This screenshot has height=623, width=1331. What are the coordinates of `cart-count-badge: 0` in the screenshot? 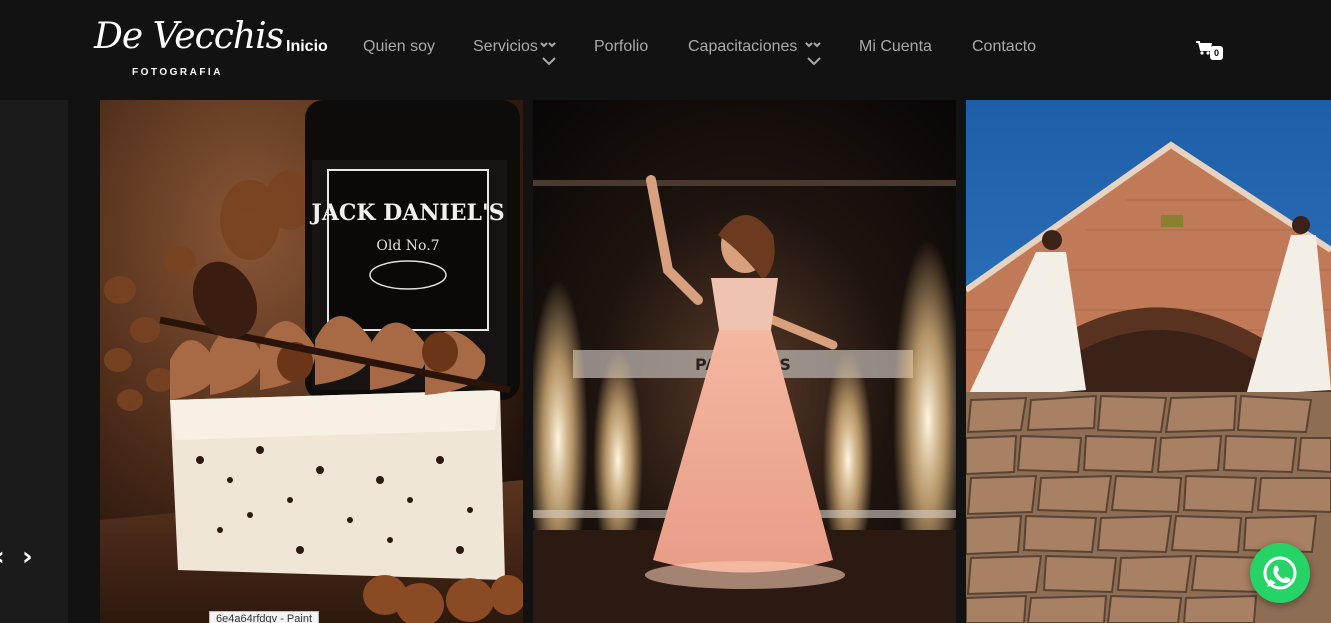 It's located at (1216, 53).